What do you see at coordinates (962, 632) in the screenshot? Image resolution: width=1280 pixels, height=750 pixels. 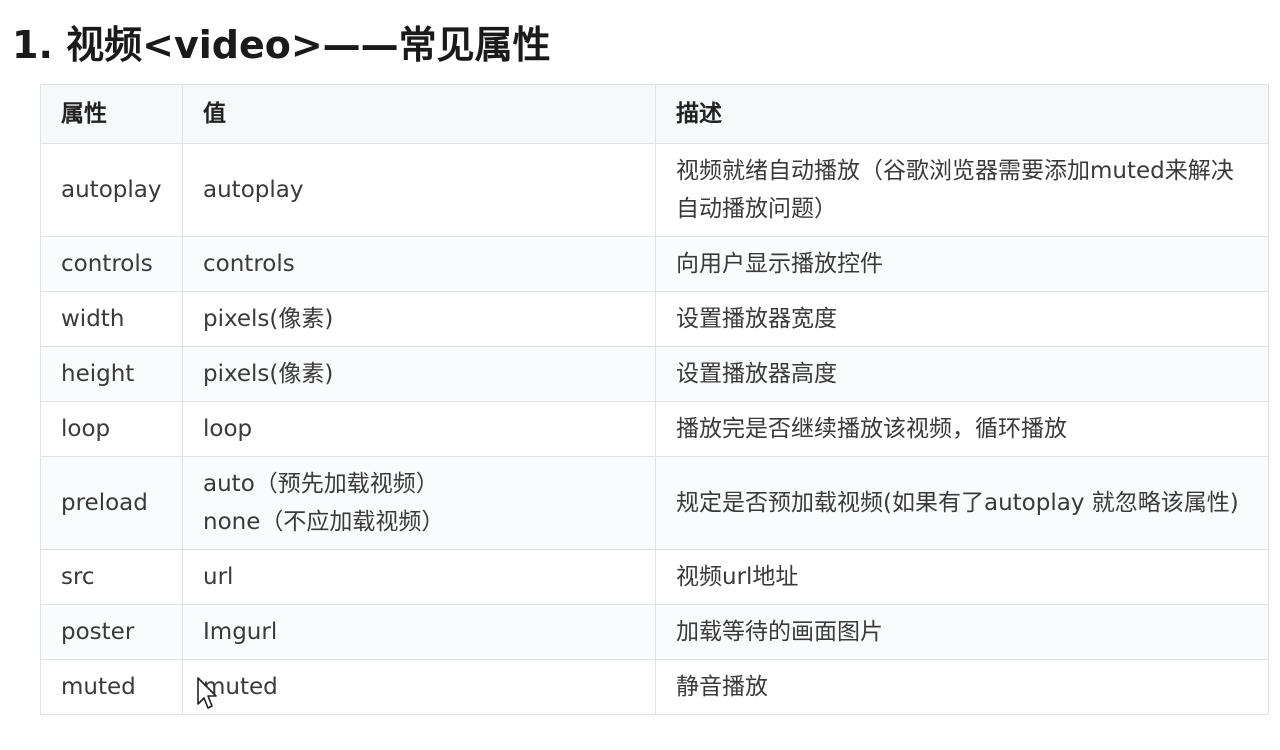 I see `cell-description: 加载等待的画面图片` at bounding box center [962, 632].